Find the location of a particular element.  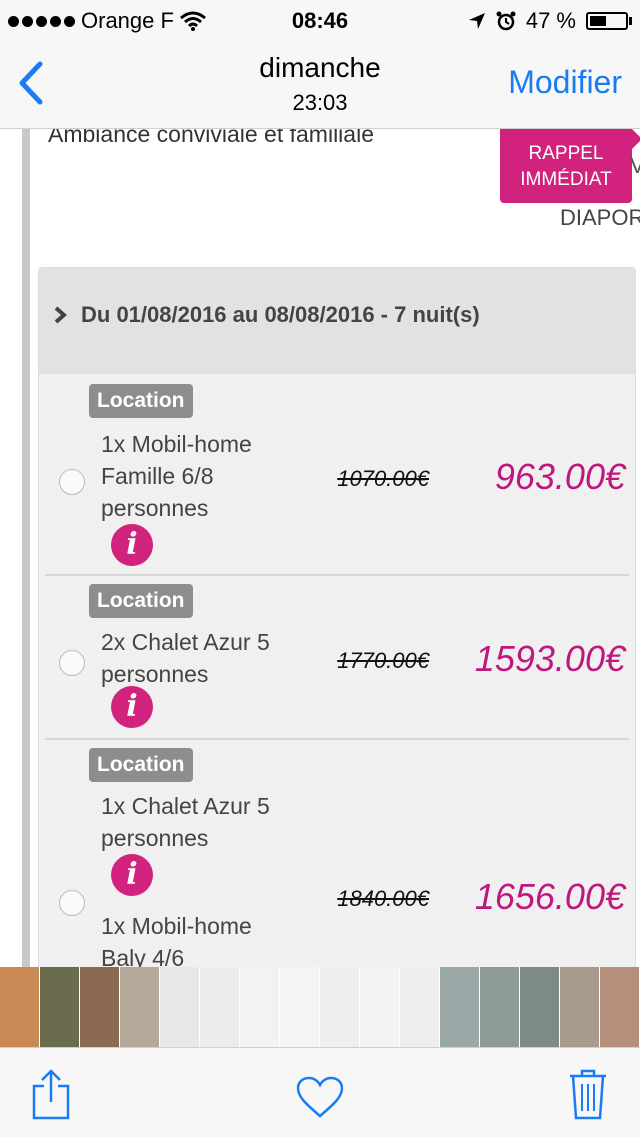

status-bar: Orange F 08:46 47 % is located at coordinates (320, 20).